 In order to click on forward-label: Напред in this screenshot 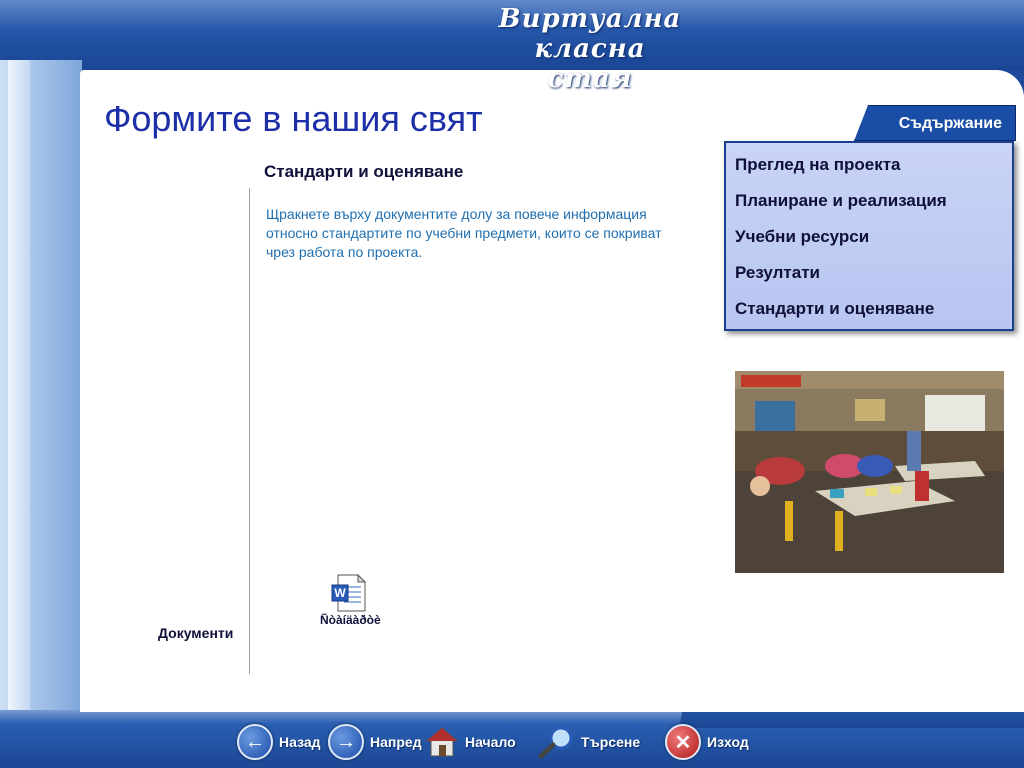, I will do `click(396, 742)`.